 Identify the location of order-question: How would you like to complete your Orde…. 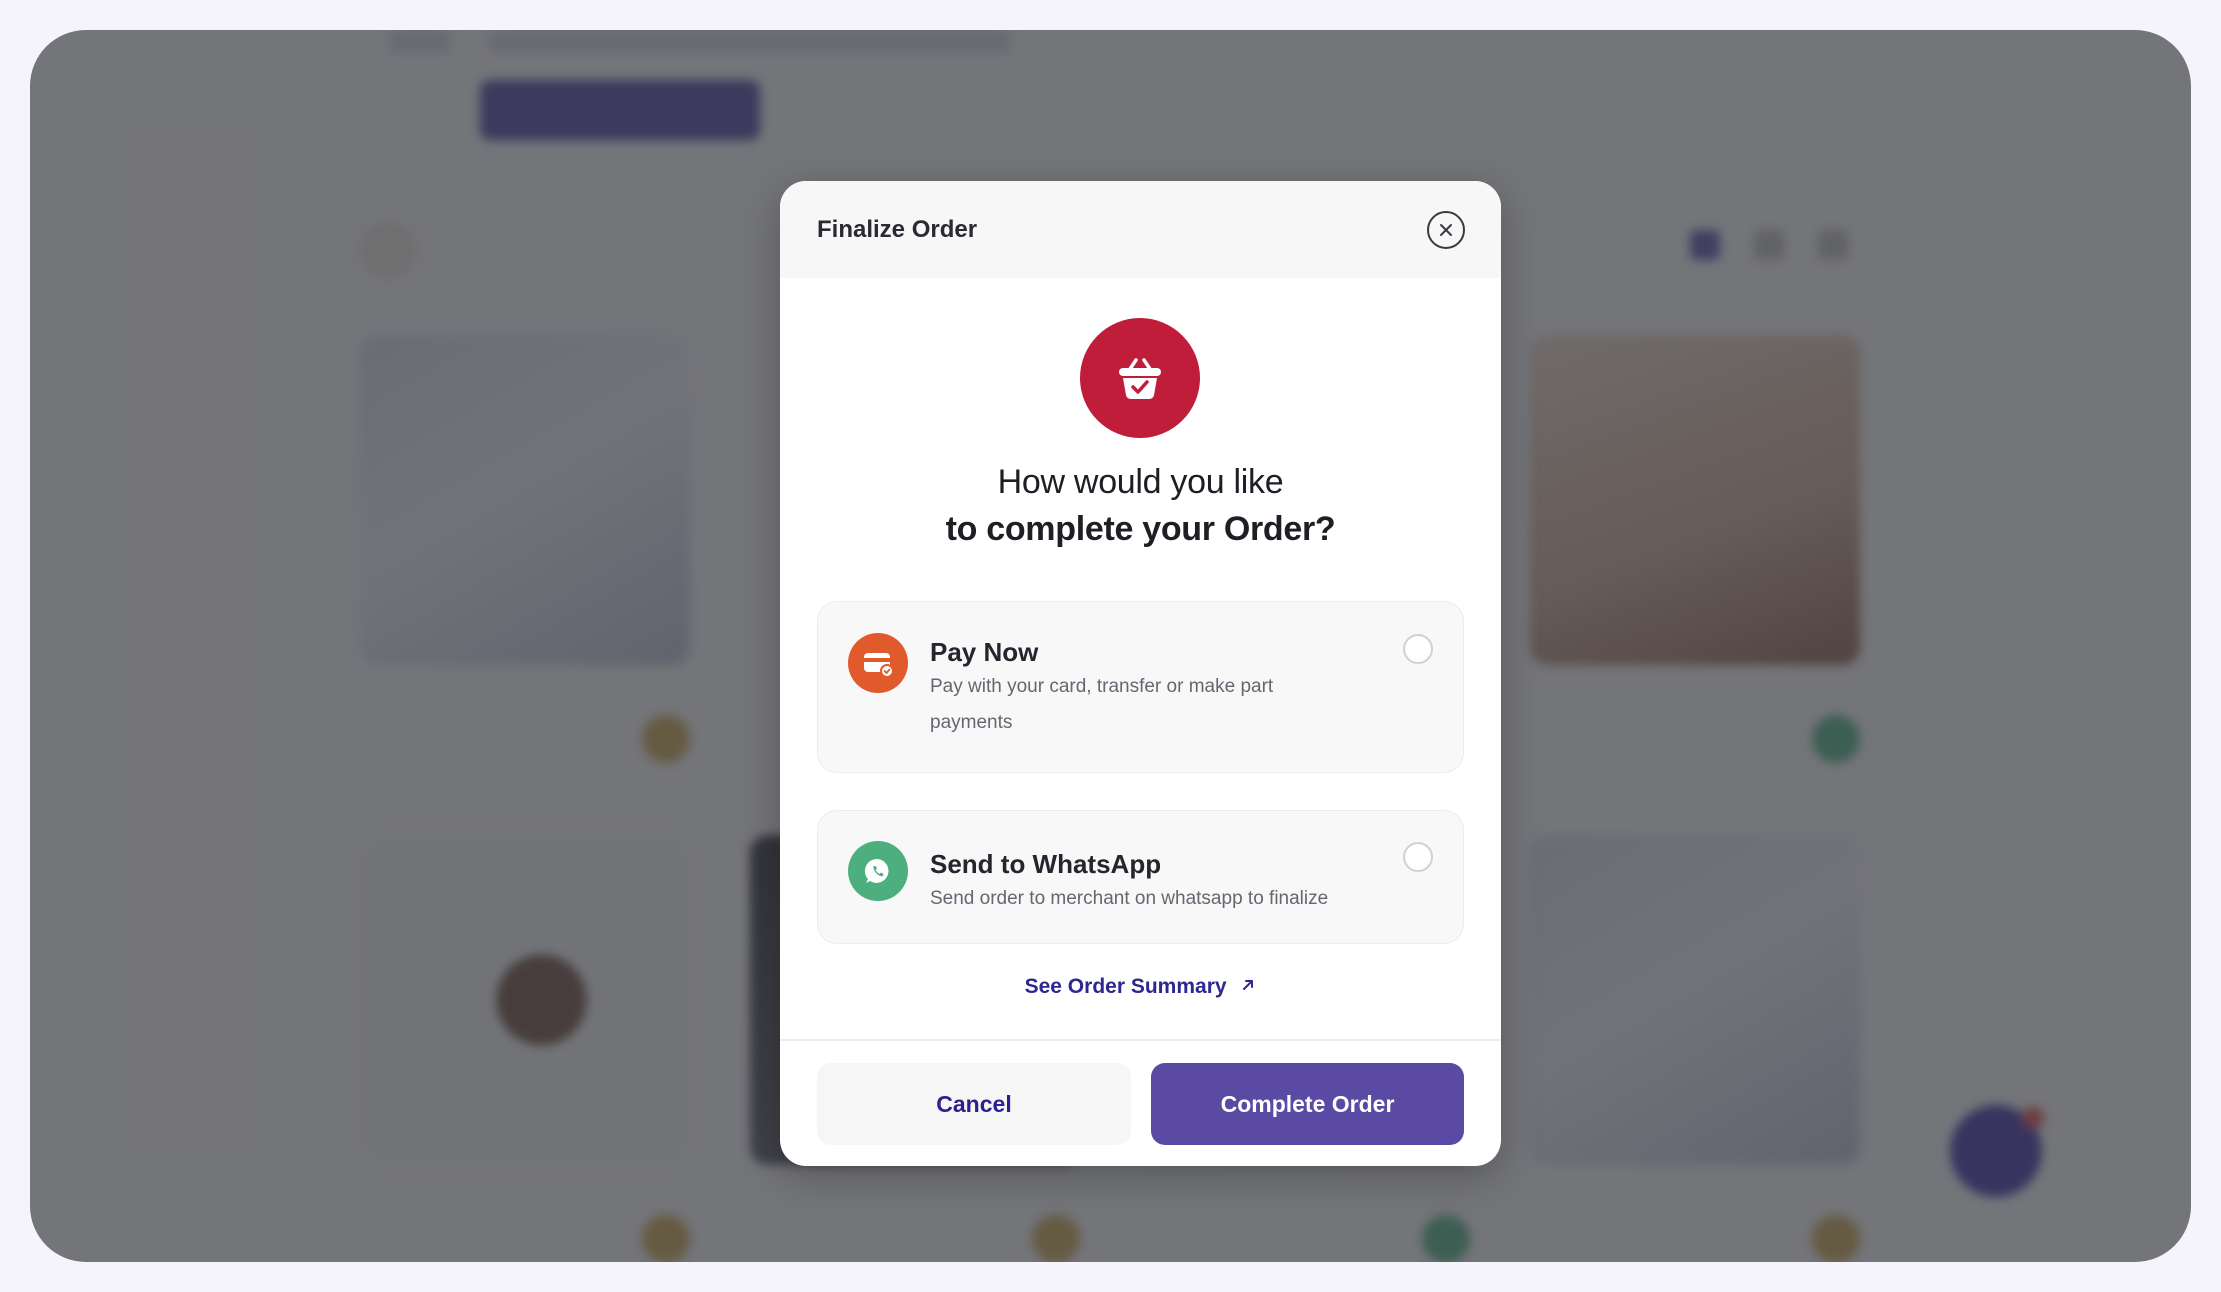
(1140, 506).